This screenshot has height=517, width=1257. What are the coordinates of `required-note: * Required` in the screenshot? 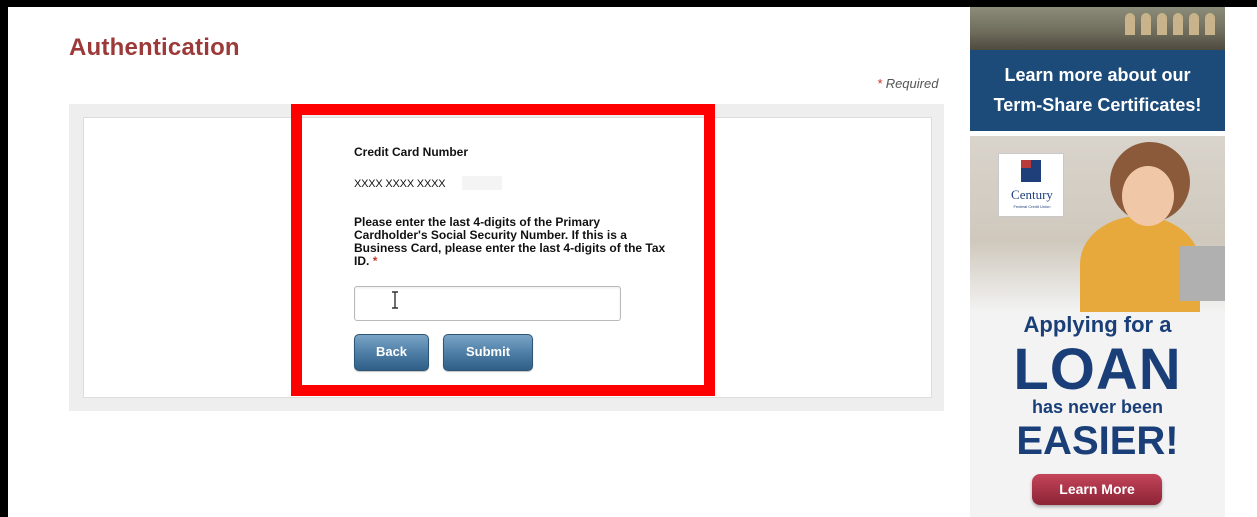 It's located at (907, 83).